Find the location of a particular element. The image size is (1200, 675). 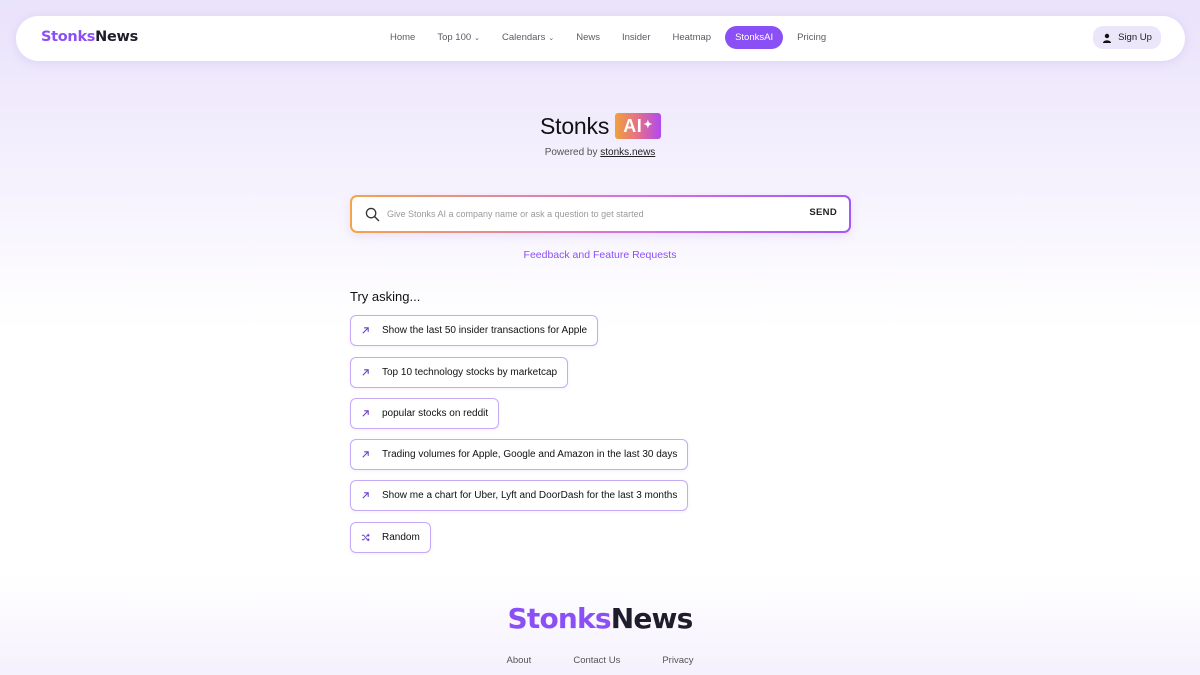

footer-logo: StonksNews is located at coordinates (600, 618).